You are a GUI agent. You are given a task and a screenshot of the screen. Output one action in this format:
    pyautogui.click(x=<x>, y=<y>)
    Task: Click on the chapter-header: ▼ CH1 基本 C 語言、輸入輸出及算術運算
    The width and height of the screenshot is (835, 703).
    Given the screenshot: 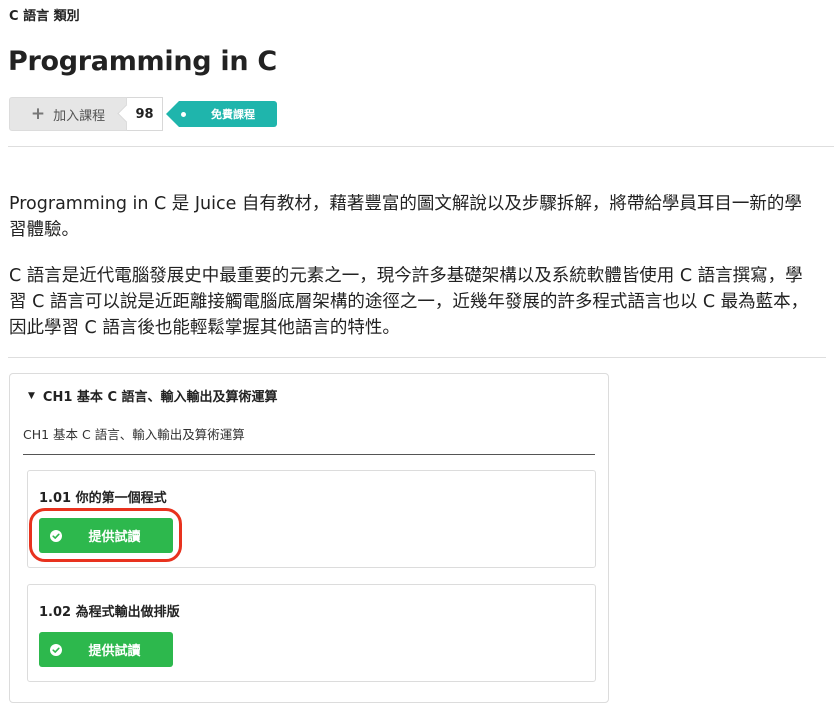 What is the action you would take?
    pyautogui.click(x=153, y=395)
    